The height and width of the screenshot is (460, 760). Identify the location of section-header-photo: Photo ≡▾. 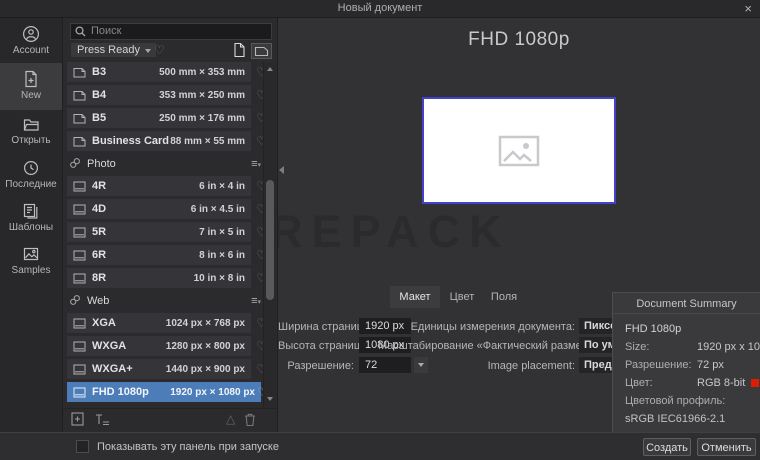
(164, 164).